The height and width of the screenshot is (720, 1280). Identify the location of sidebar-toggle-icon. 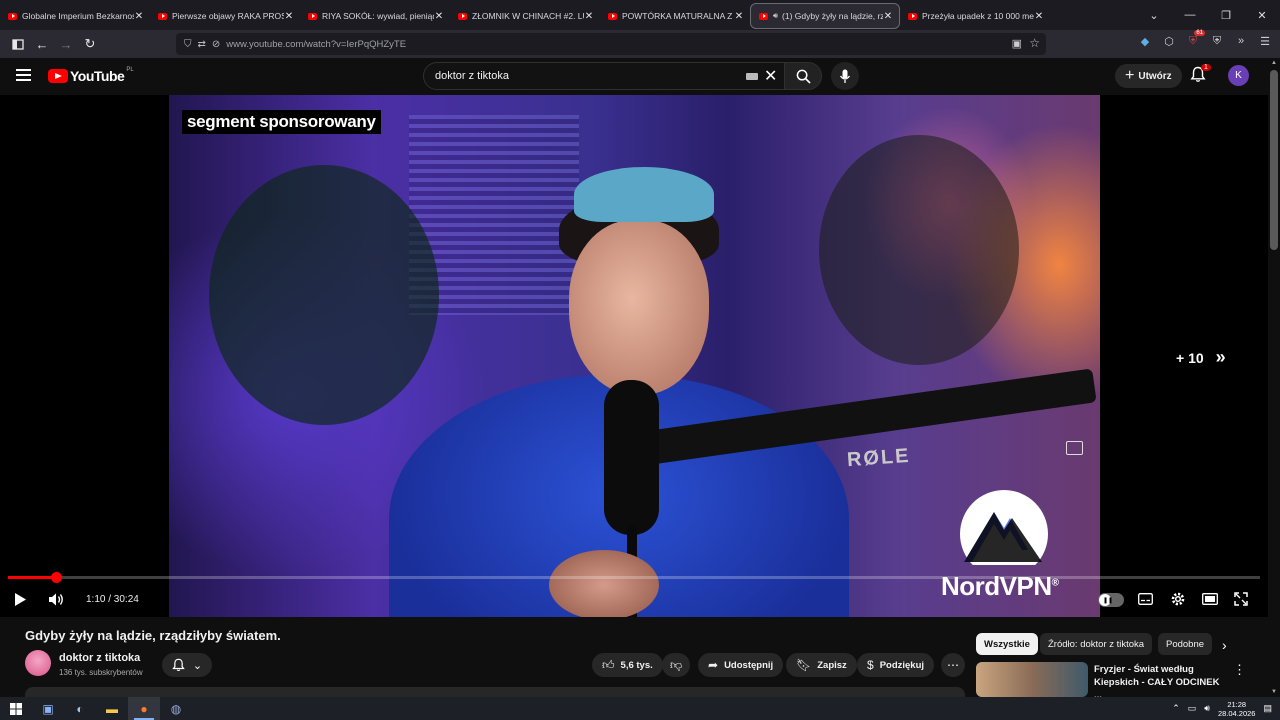
(18, 44).